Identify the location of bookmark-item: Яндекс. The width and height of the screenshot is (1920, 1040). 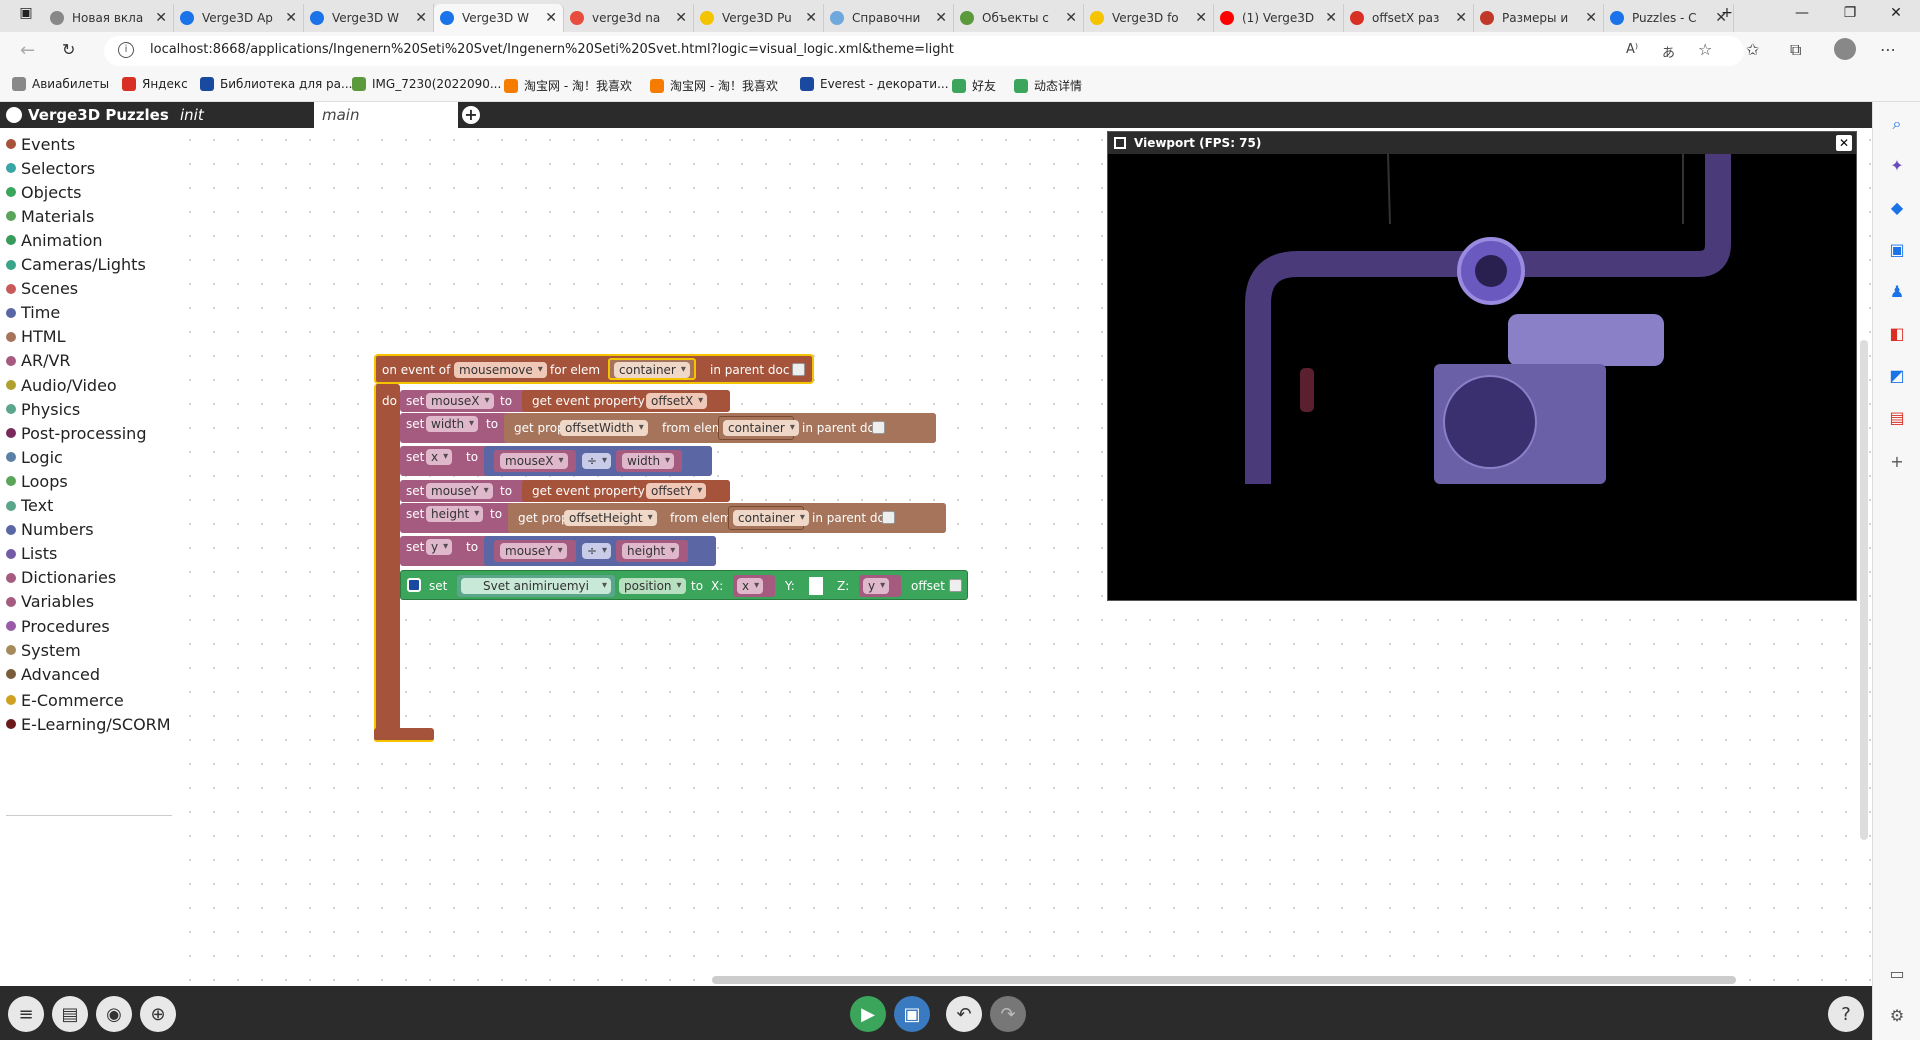
(155, 84).